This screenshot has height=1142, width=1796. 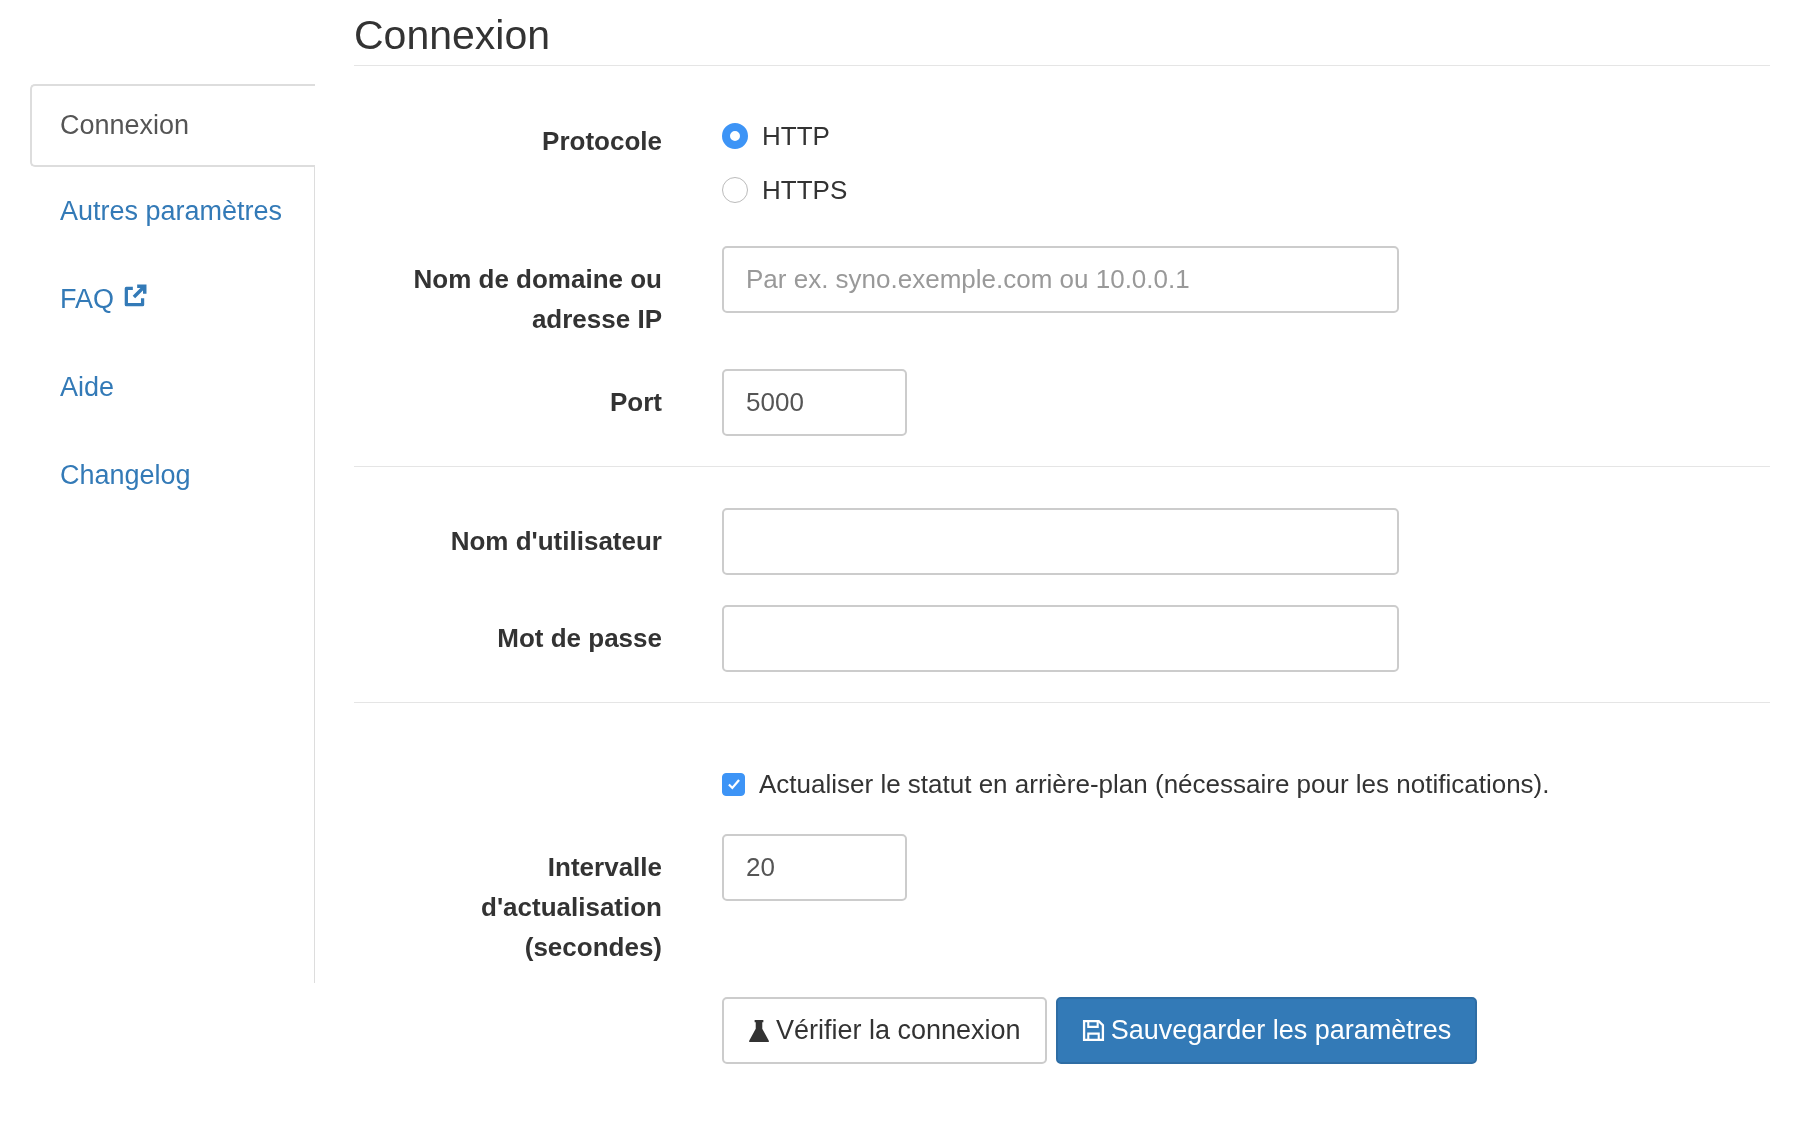 I want to click on field-label: Protocole, so click(x=602, y=141).